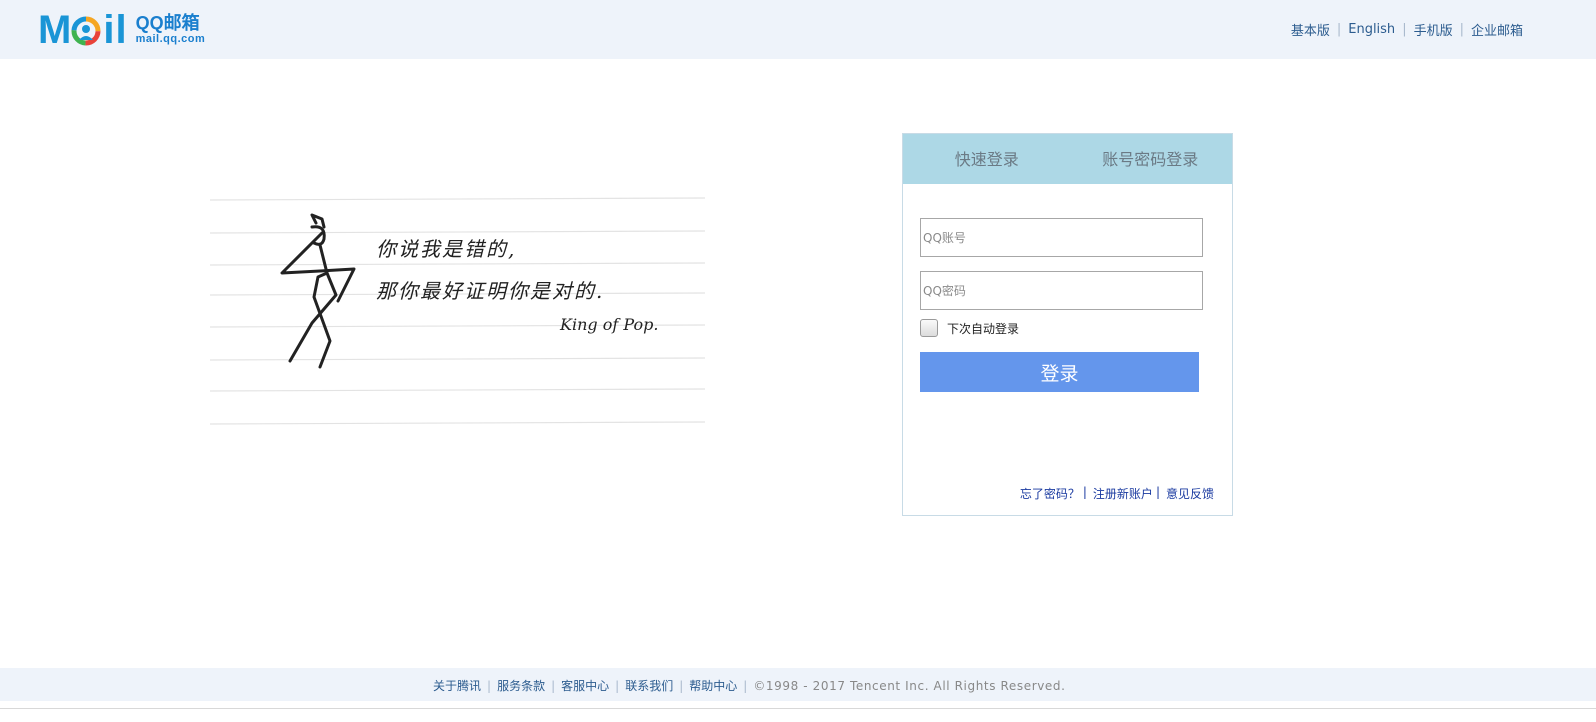 This screenshot has width=1596, height=722. I want to click on link-contact-us: 联系我们, so click(649, 685).